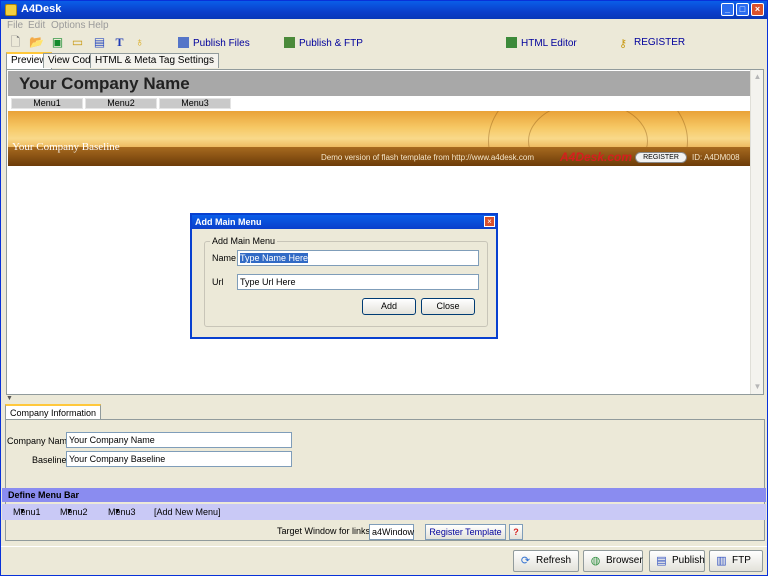 This screenshot has width=768, height=576. Describe the element at coordinates (595, 561) in the screenshot. I see `globe-icon: ◍` at that location.